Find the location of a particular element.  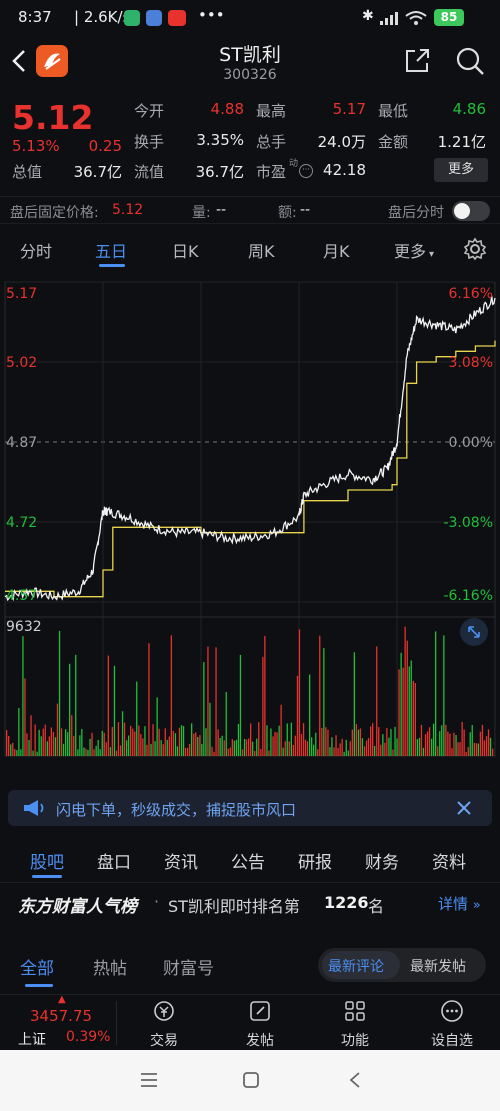

close-icon is located at coordinates (464, 808).